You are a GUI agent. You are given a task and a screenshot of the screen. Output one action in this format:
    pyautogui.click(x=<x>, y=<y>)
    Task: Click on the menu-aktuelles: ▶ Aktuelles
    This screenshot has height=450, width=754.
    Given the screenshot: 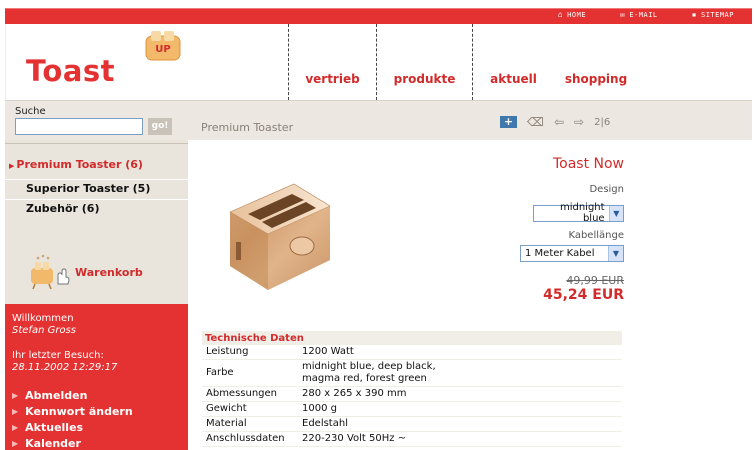 What is the action you would take?
    pyautogui.click(x=100, y=428)
    